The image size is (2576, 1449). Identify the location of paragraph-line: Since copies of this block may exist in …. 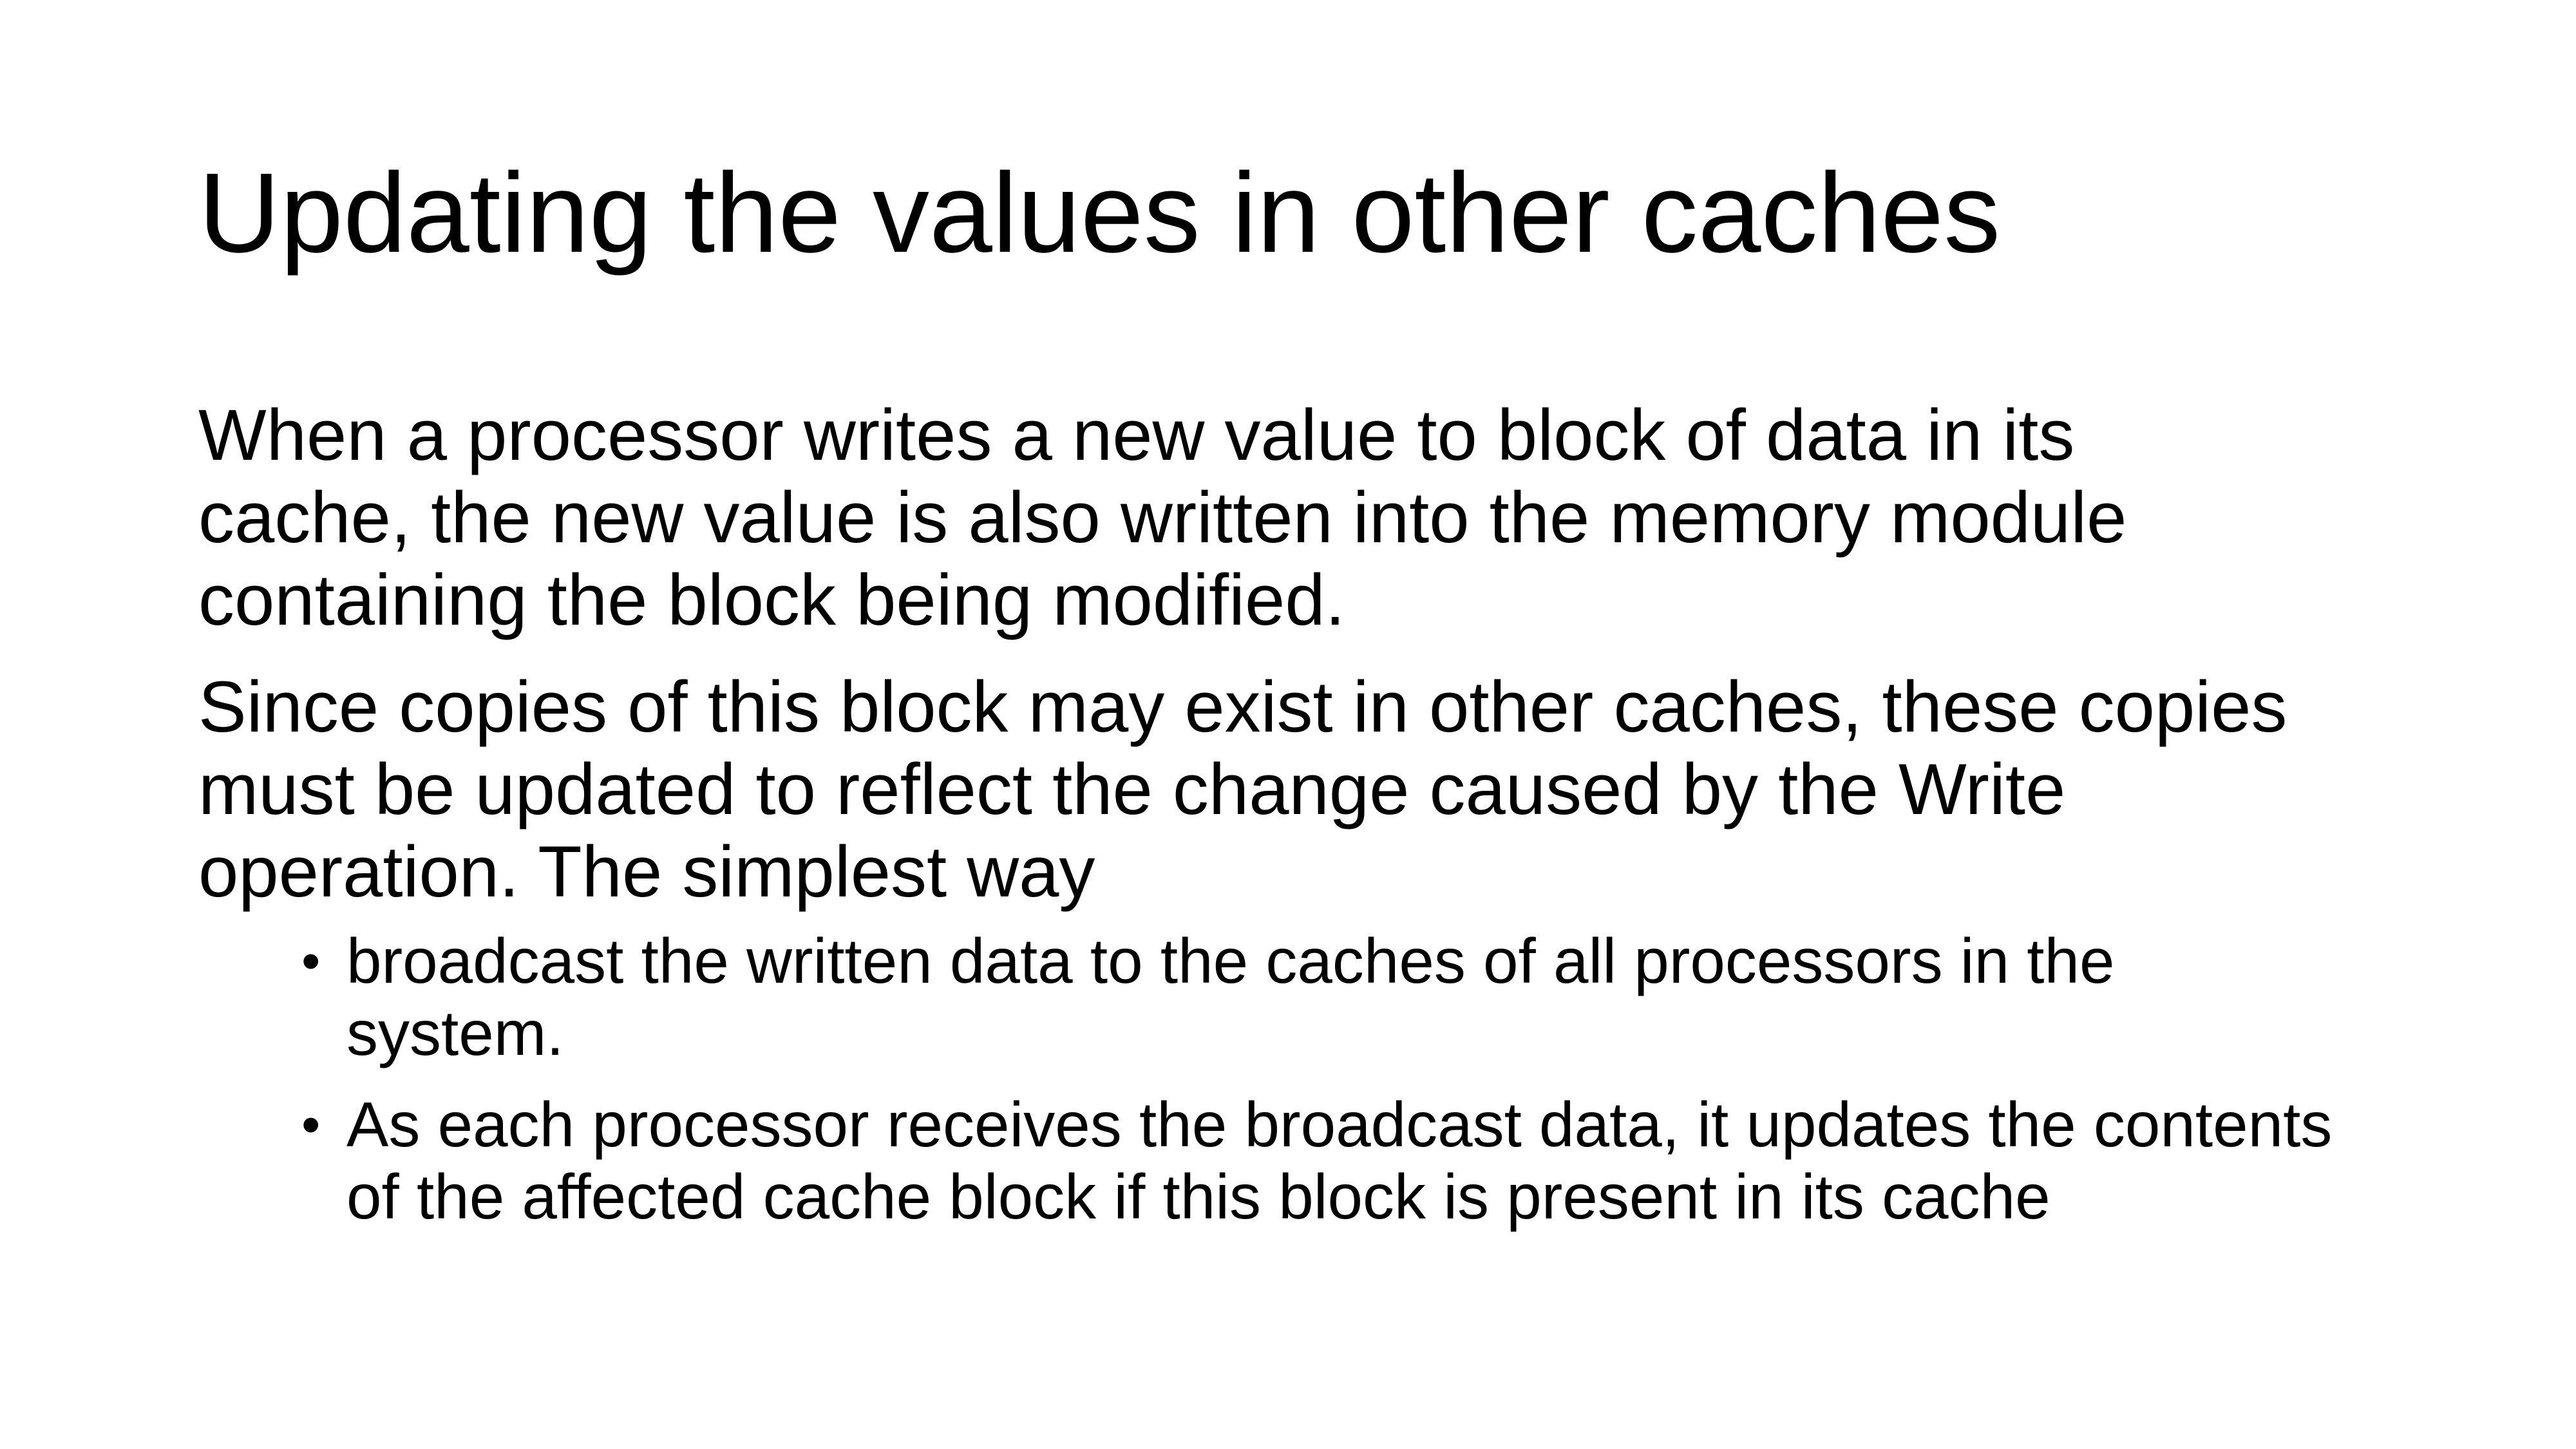
(1242, 707).